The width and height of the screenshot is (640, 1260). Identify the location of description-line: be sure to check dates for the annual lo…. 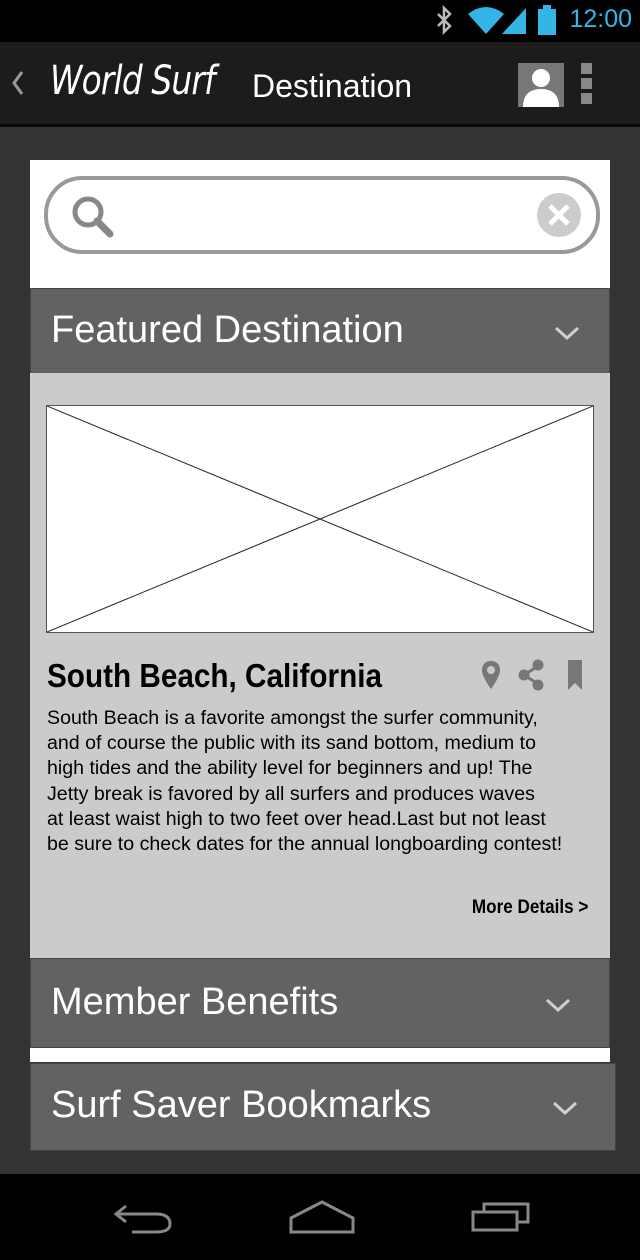
(305, 844).